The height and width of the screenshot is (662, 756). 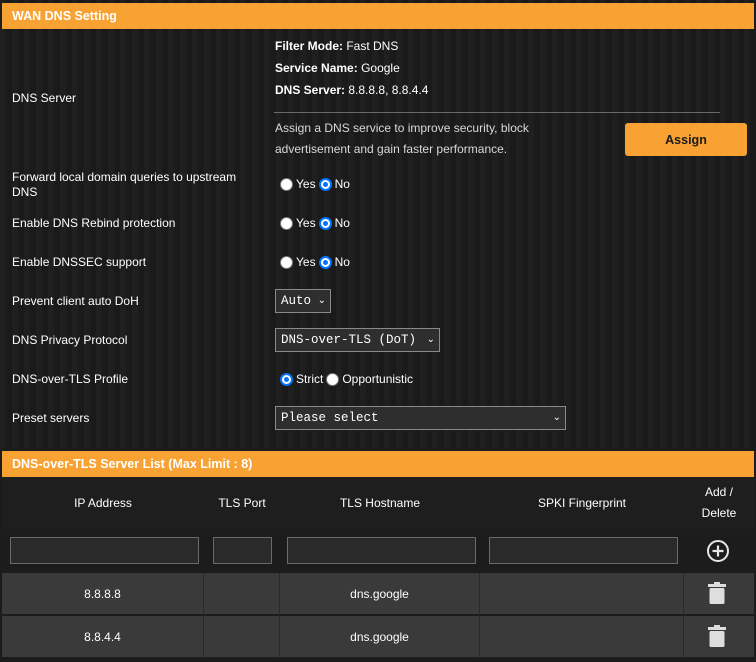 I want to click on divider, so click(x=497, y=112).